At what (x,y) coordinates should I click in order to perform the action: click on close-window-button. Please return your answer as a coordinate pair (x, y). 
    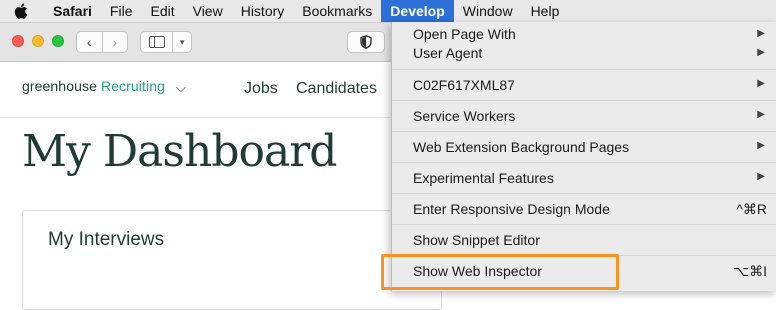
    Looking at the image, I should click on (18, 41).